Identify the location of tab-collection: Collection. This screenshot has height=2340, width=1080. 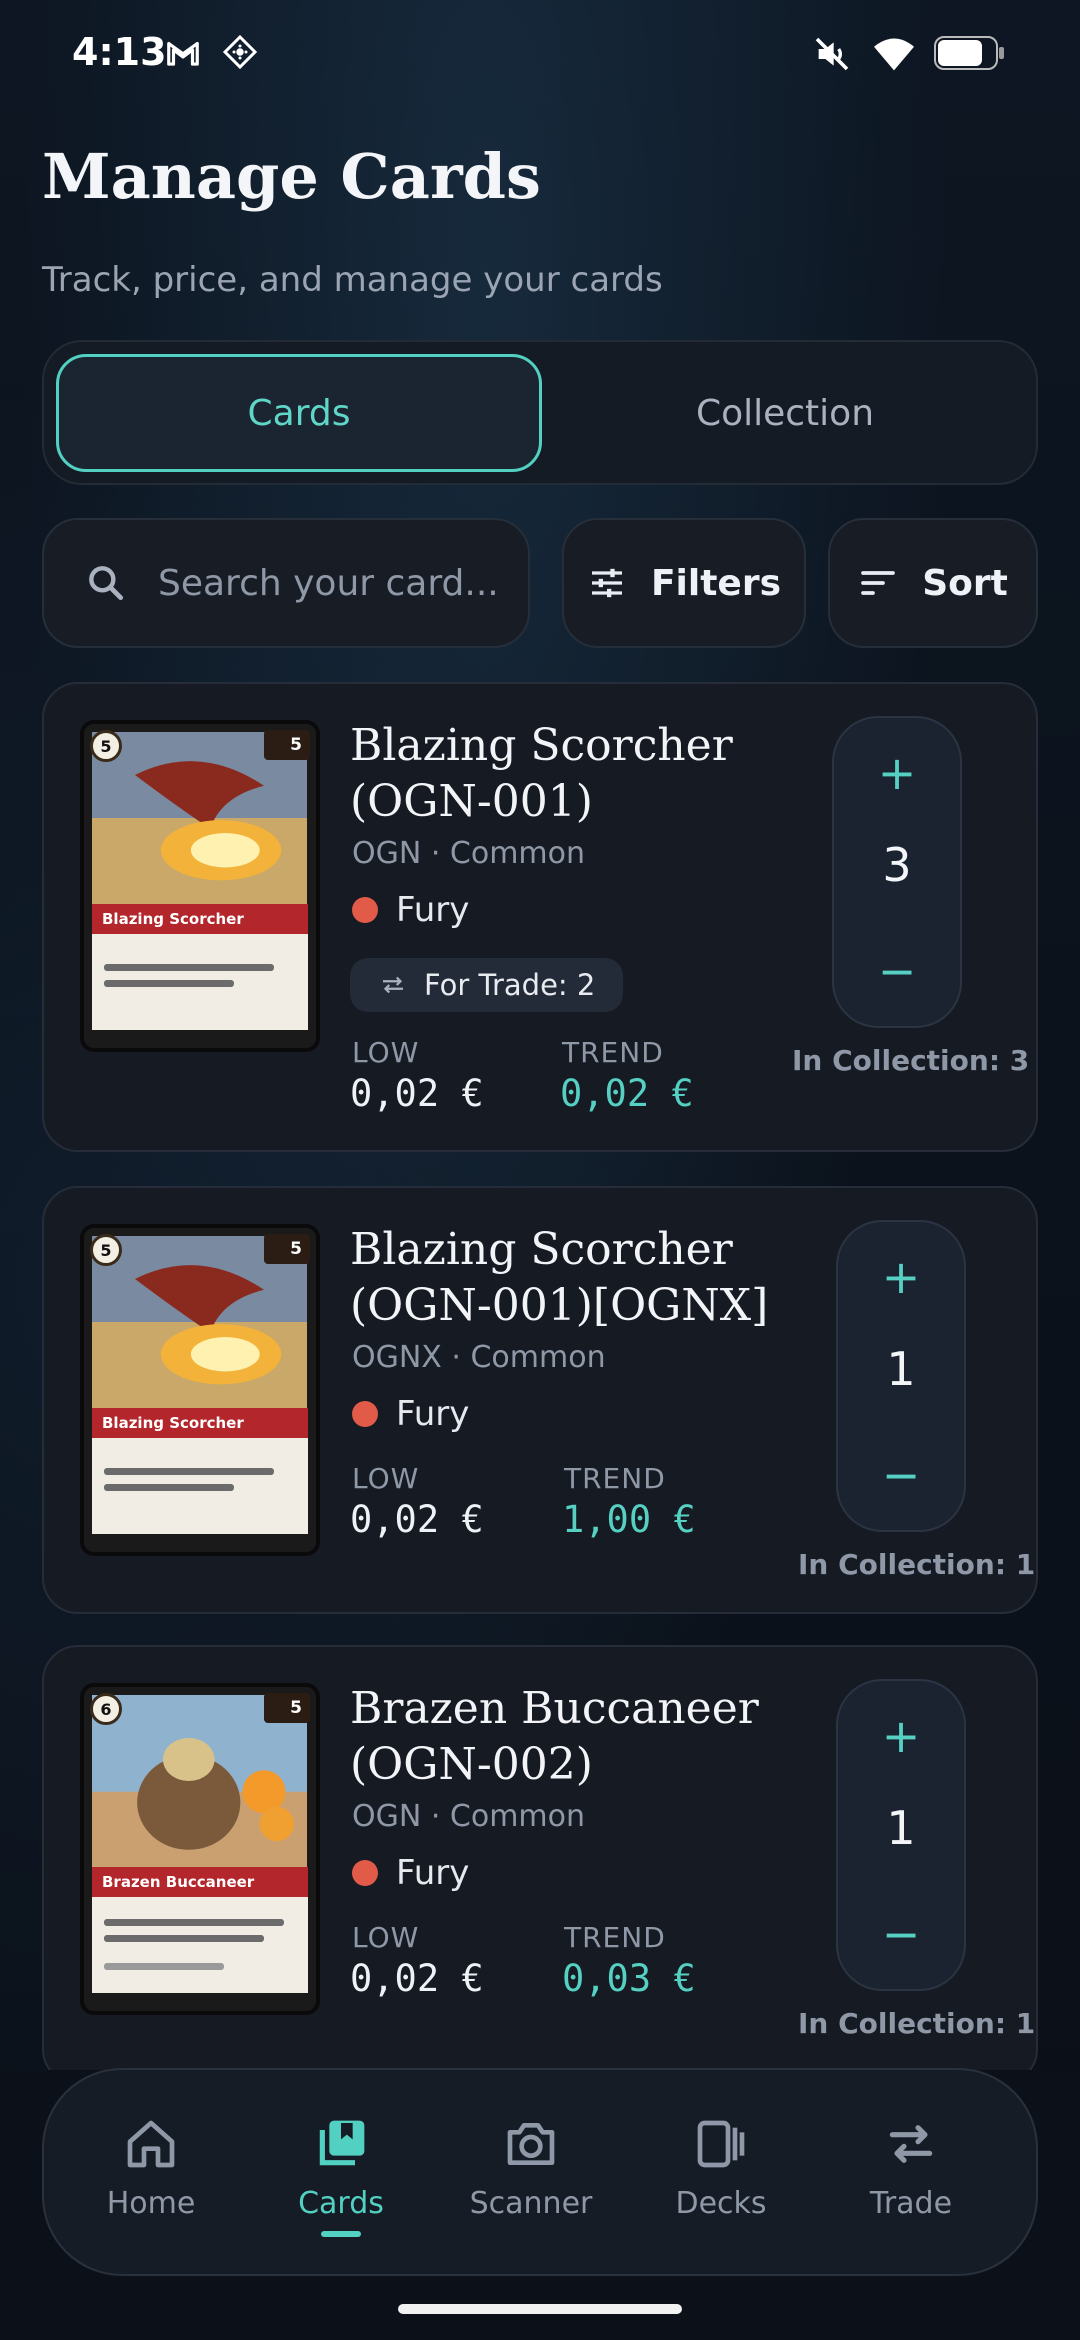
(785, 413).